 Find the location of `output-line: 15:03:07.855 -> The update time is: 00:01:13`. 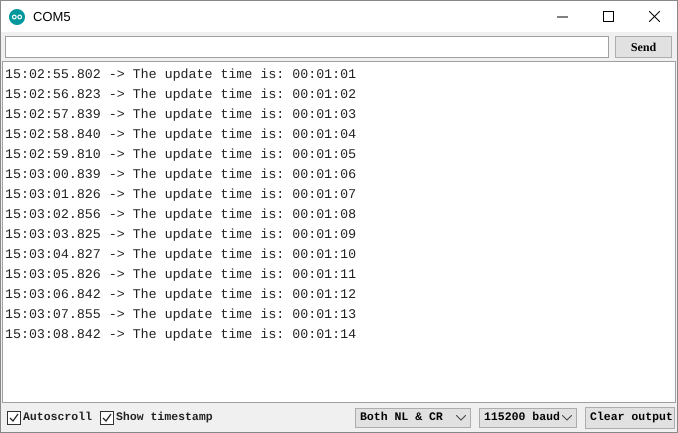

output-line: 15:03:07.855 -> The update time is: 00:01:13 is located at coordinates (181, 315).